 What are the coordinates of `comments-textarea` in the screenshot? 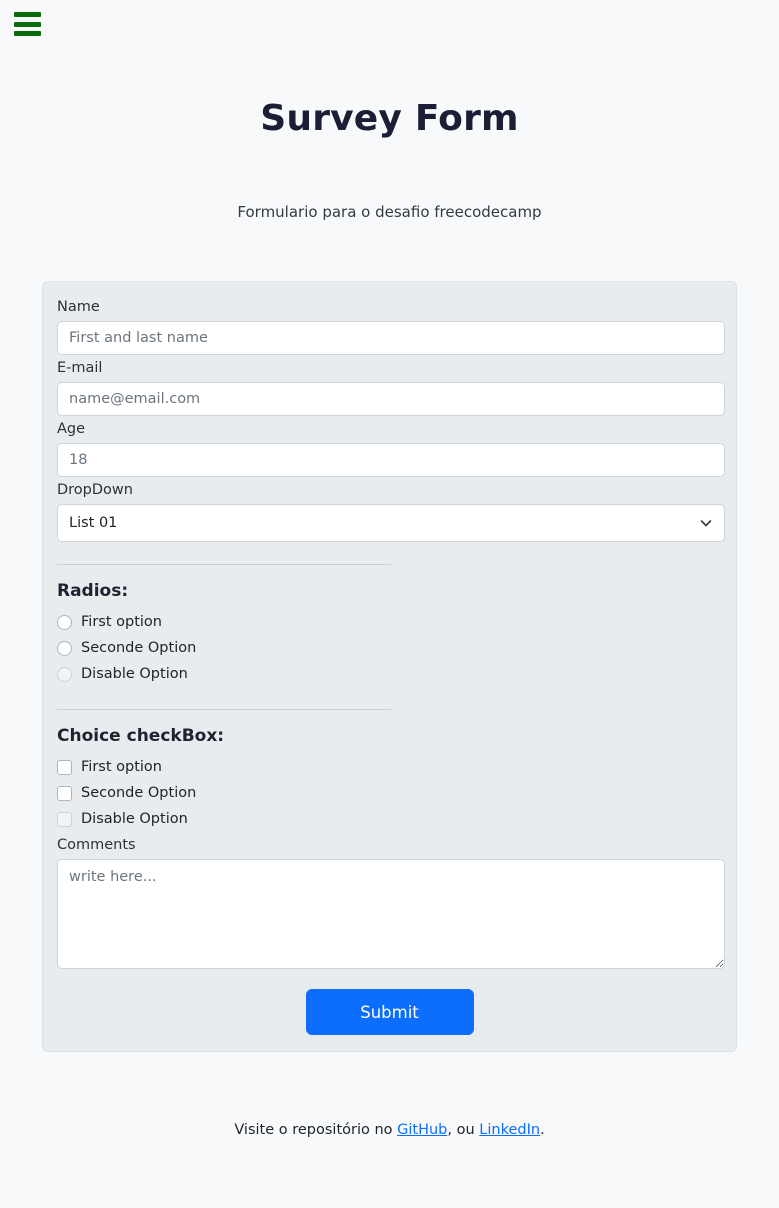 It's located at (391, 914).